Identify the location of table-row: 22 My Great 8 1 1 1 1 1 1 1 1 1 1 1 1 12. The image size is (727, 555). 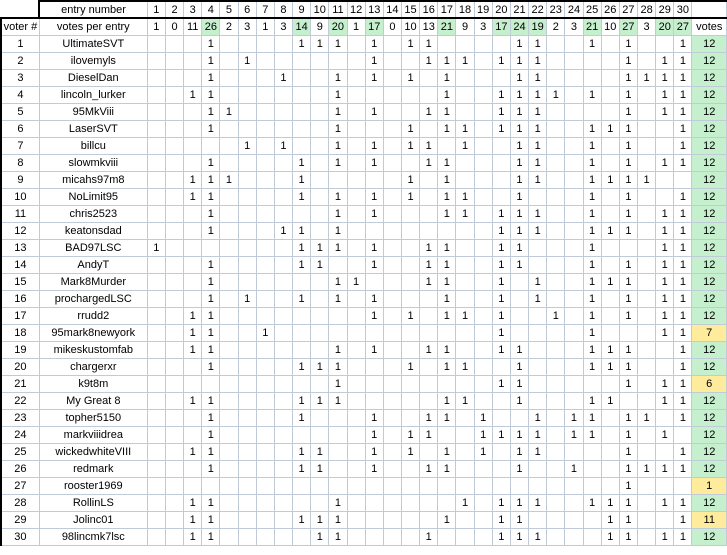
(363, 401).